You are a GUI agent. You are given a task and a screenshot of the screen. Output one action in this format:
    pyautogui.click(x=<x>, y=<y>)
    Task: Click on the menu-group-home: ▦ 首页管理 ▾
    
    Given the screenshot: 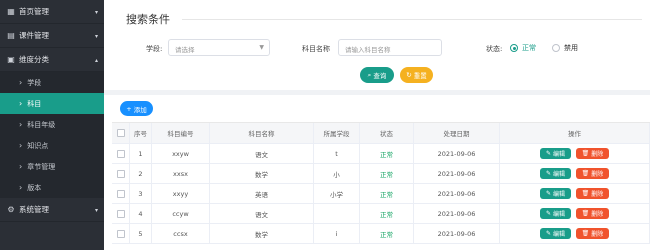 What is the action you would take?
    pyautogui.click(x=52, y=12)
    